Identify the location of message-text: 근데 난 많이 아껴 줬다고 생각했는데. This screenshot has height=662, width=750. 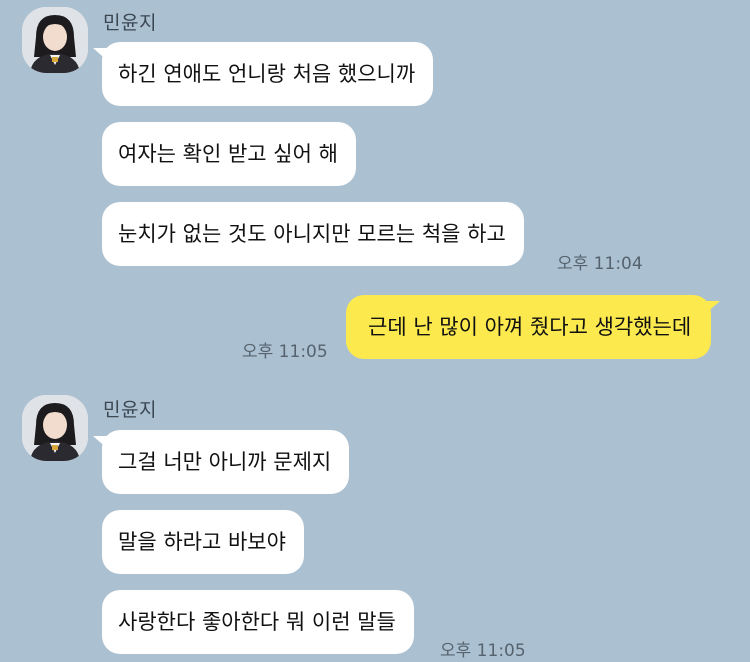
(530, 327).